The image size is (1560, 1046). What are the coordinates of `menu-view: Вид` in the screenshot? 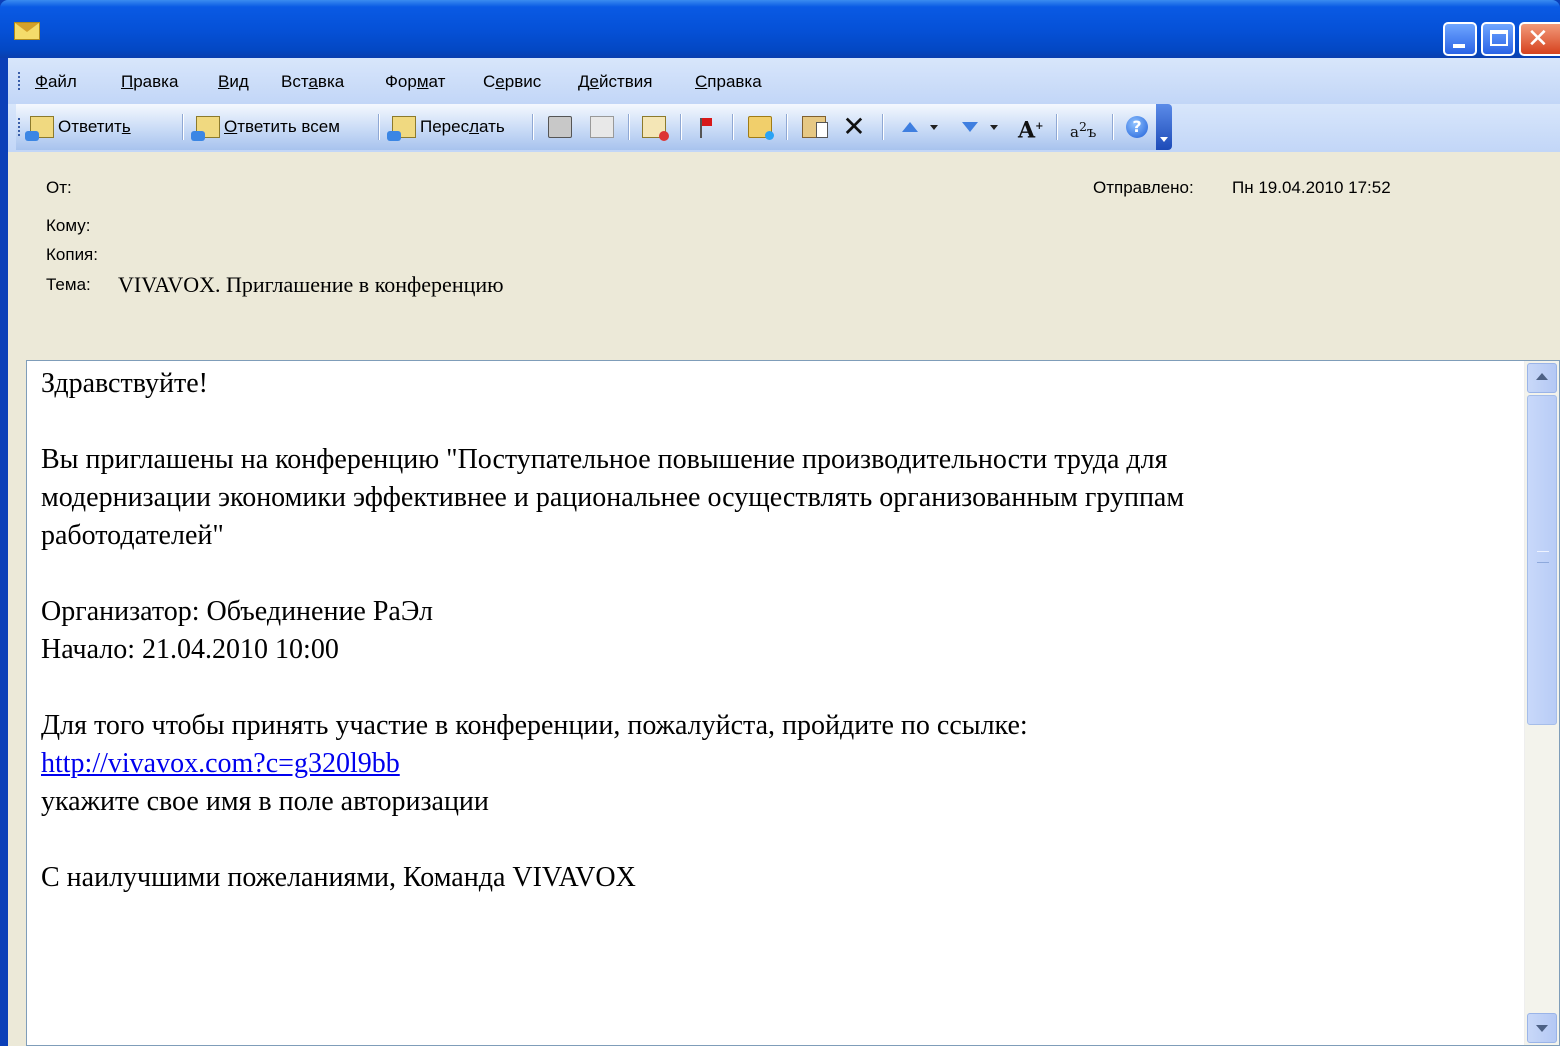 It's located at (233, 82).